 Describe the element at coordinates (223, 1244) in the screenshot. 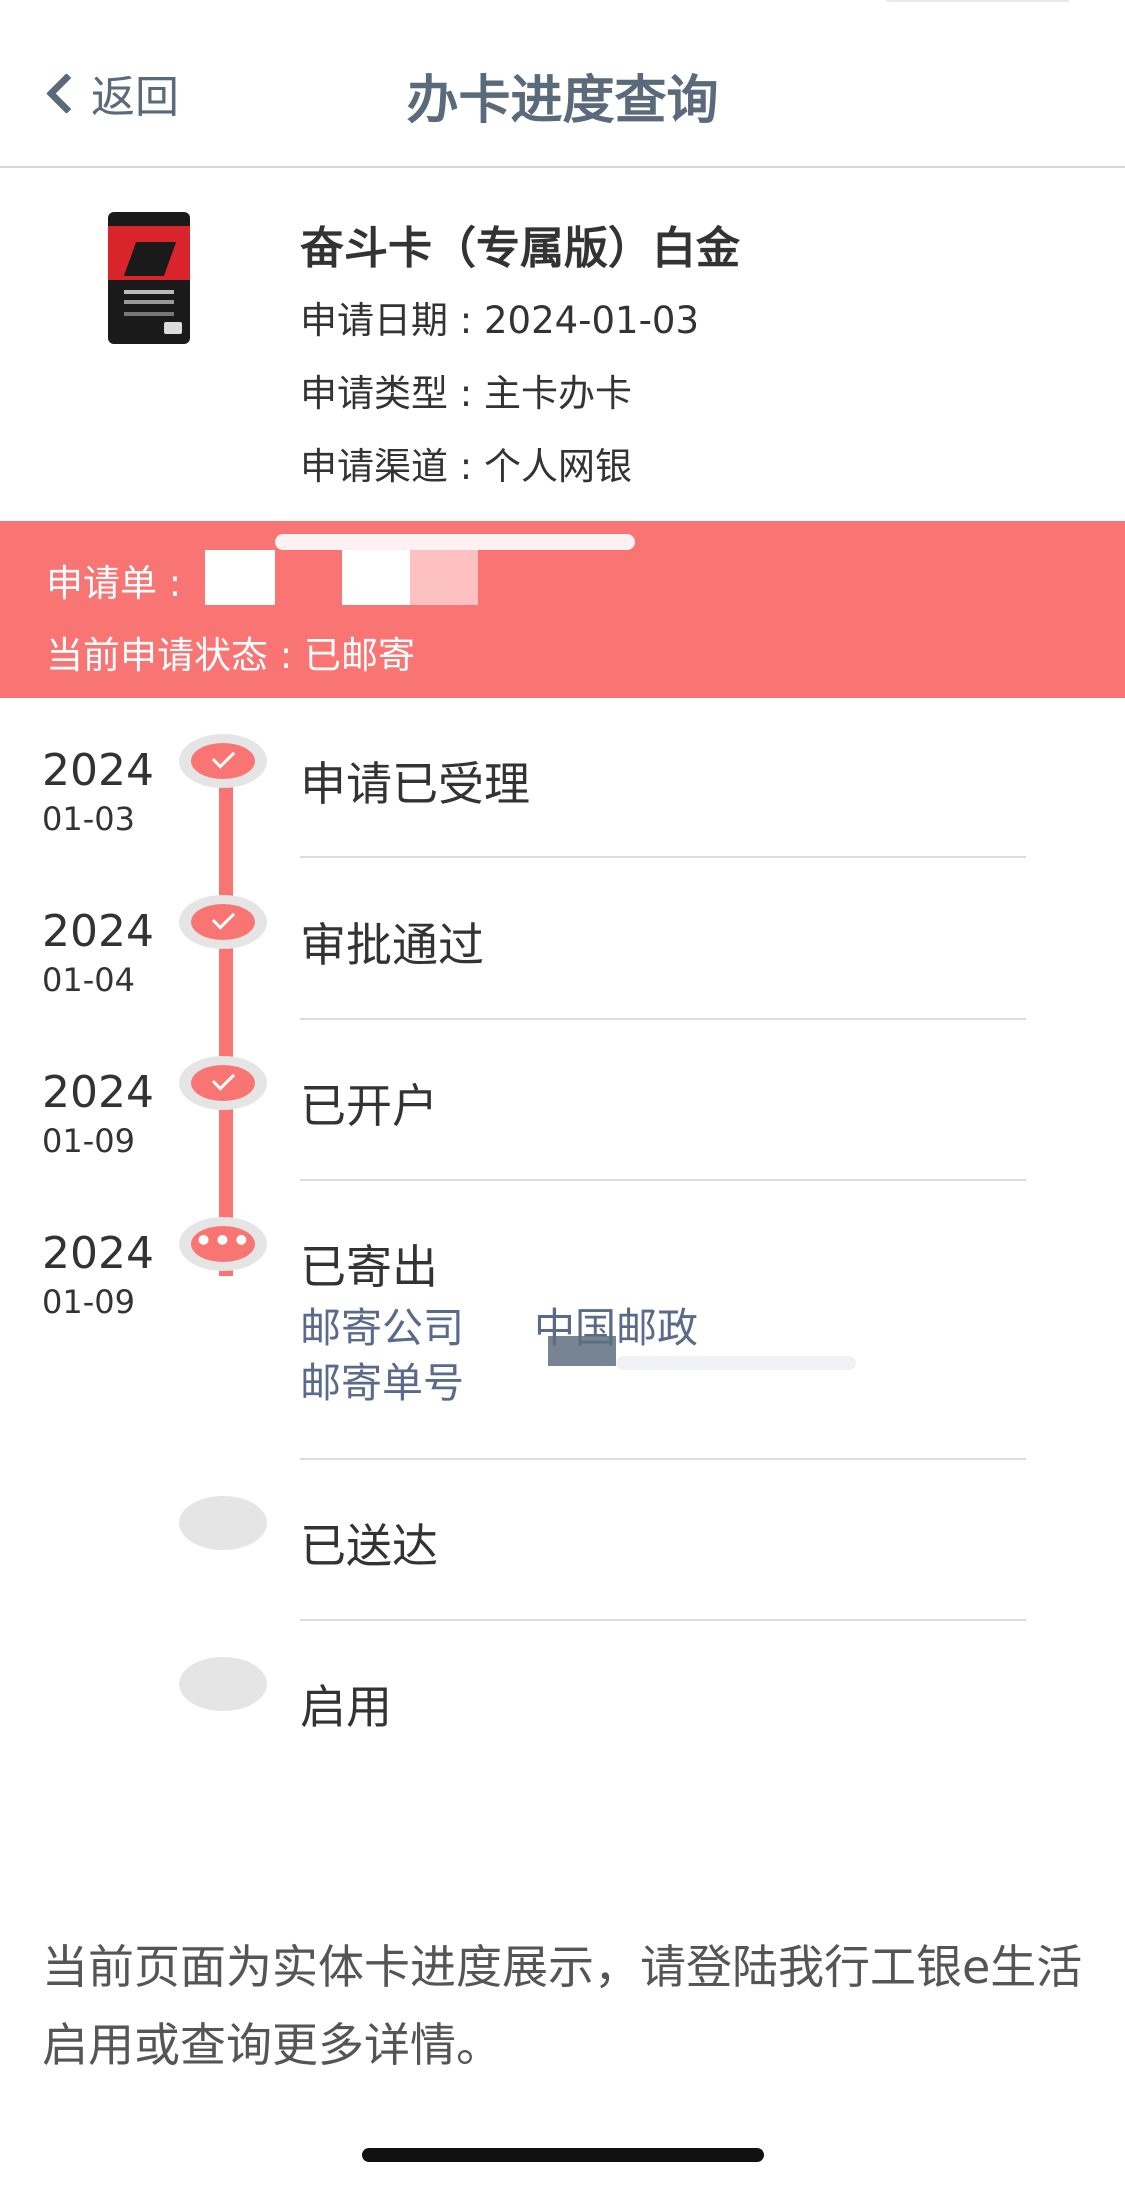

I see `more-dots-icon: •••` at that location.